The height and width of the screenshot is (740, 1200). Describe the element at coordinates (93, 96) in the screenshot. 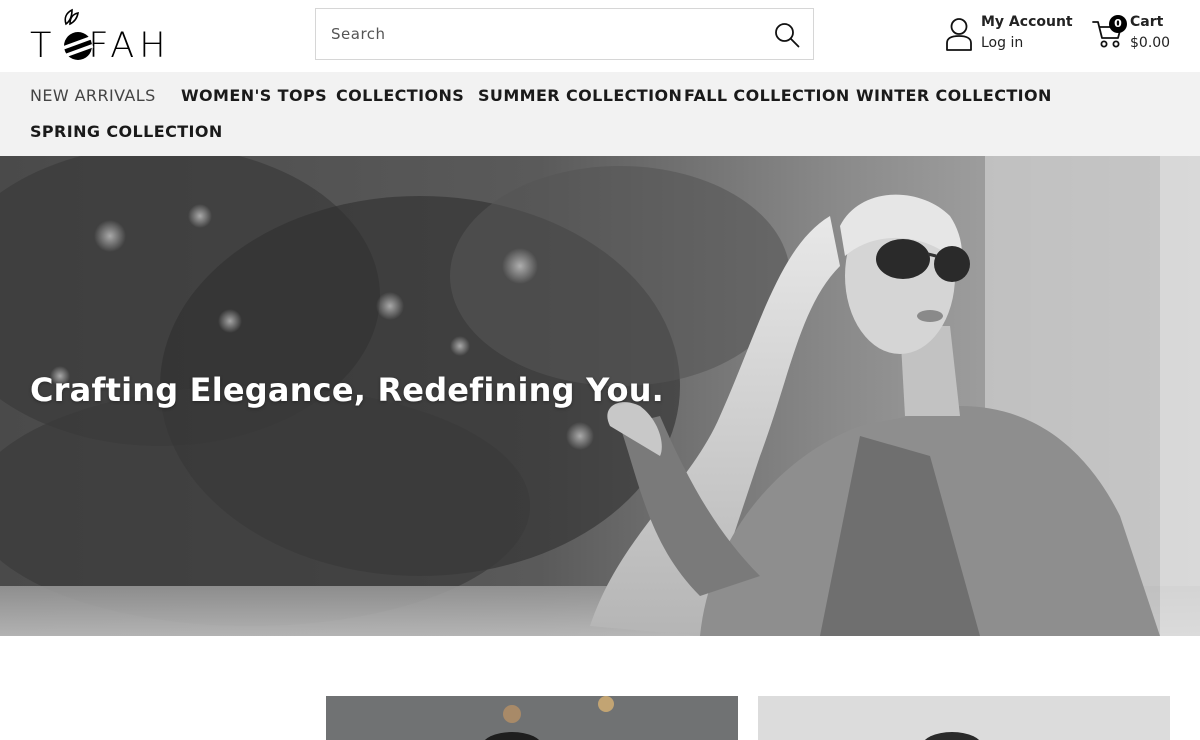

I see `nav-item-new-arrivals: NEW ARRIVALS` at that location.